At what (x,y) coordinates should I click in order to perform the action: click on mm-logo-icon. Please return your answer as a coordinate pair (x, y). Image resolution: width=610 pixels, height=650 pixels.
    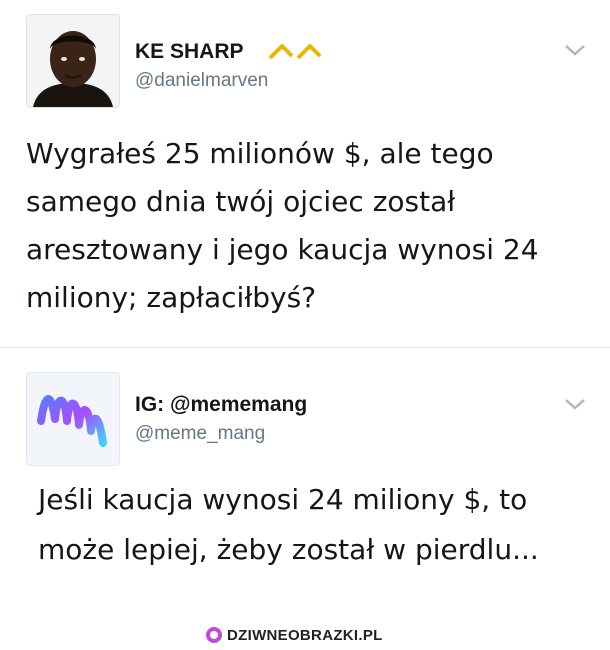
    Looking at the image, I should click on (72, 421).